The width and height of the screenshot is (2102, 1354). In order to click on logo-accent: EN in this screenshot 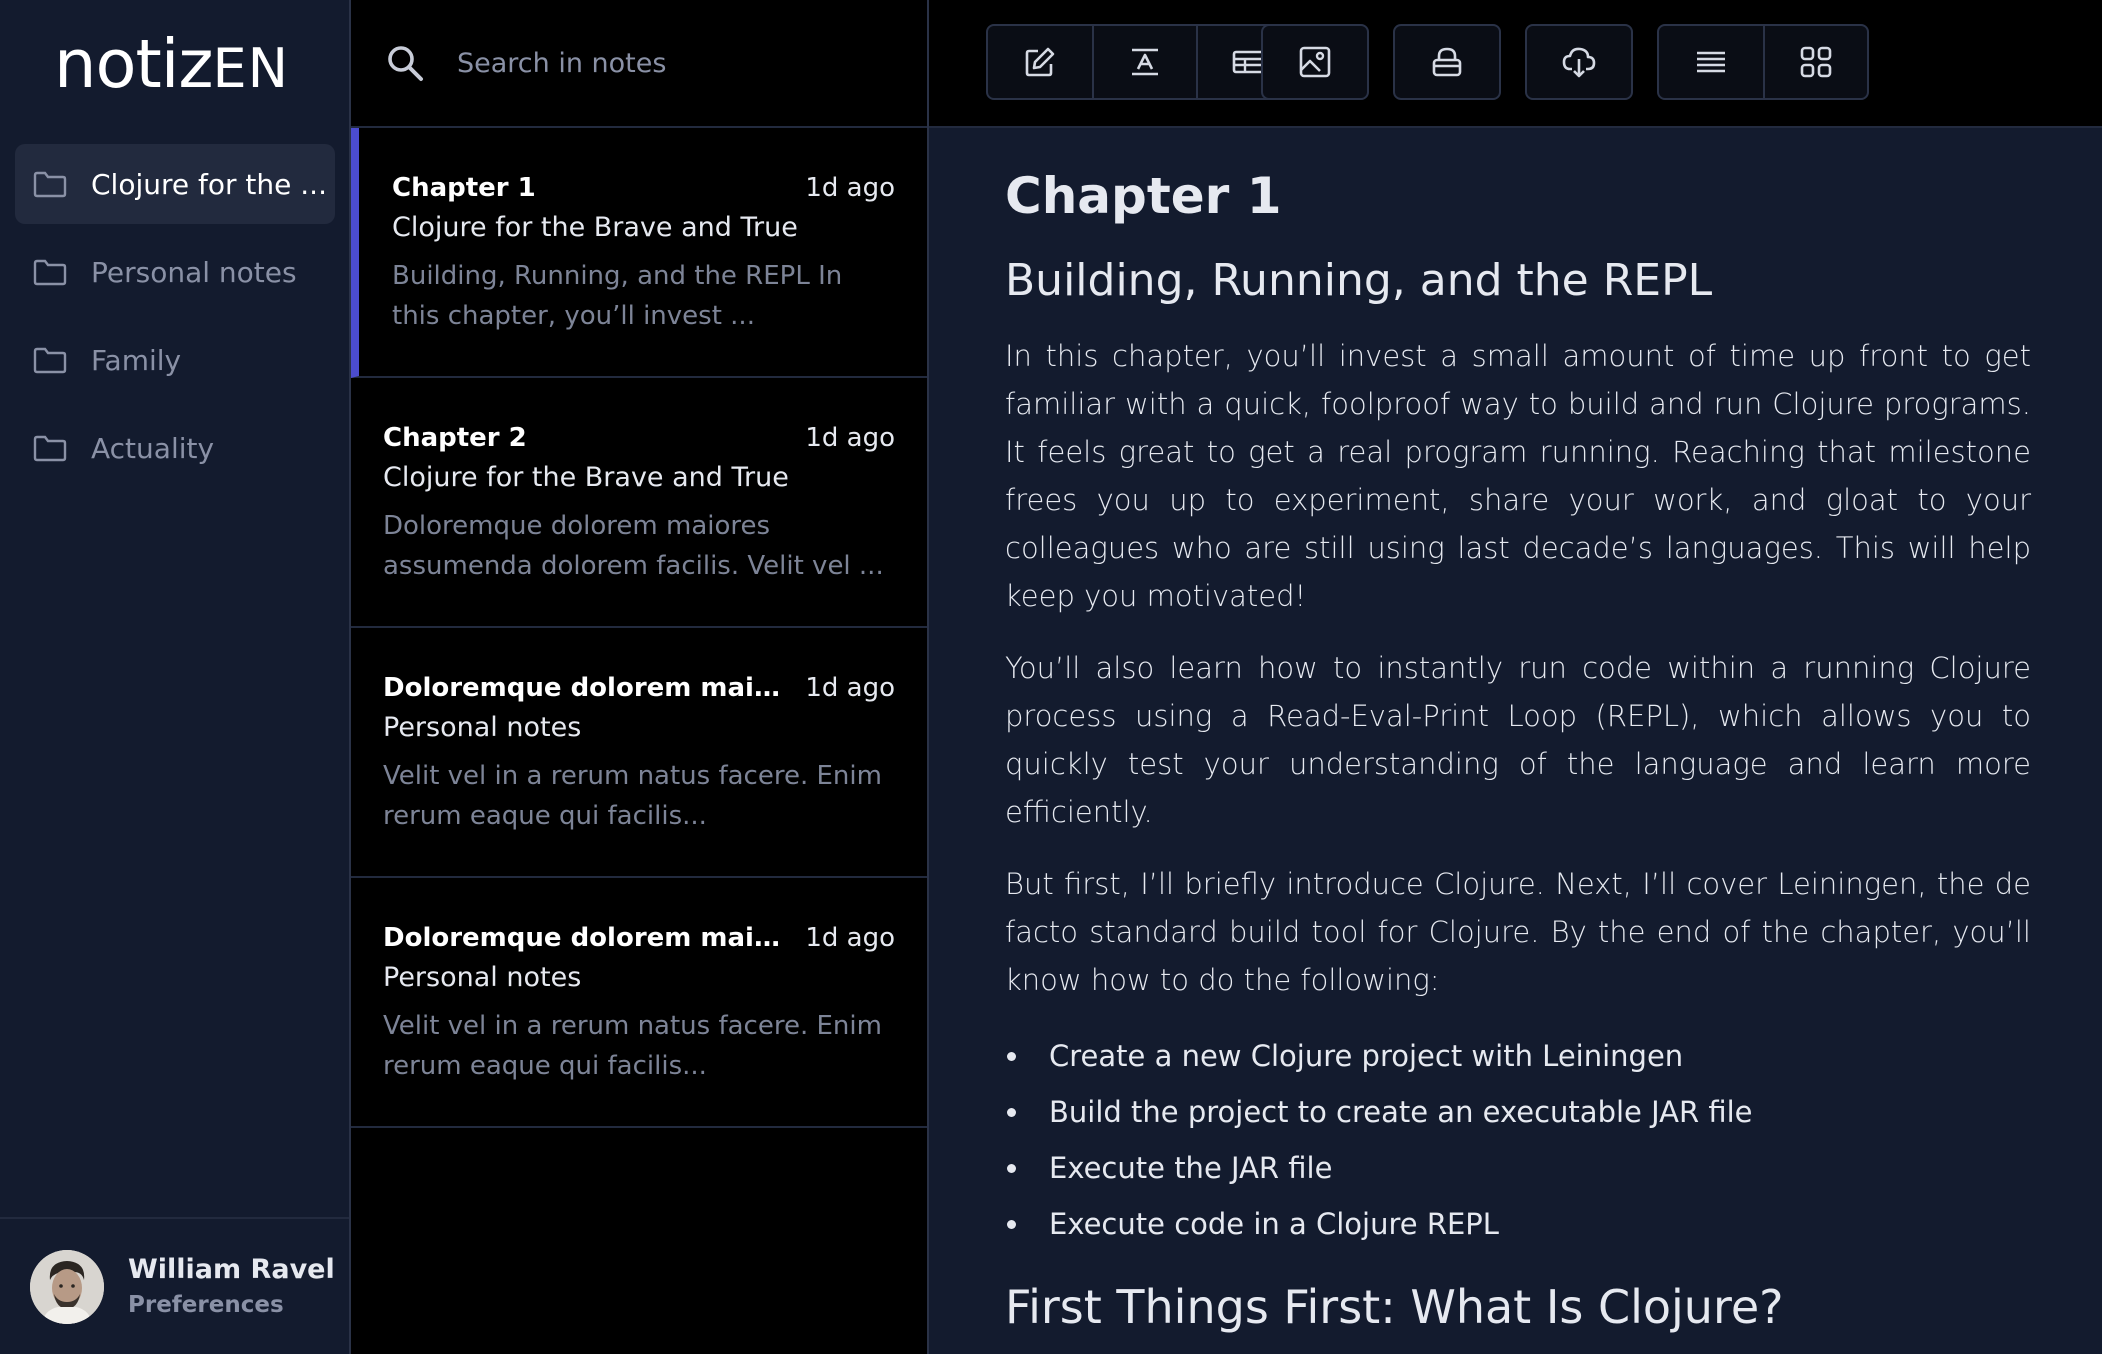, I will do `click(251, 68)`.